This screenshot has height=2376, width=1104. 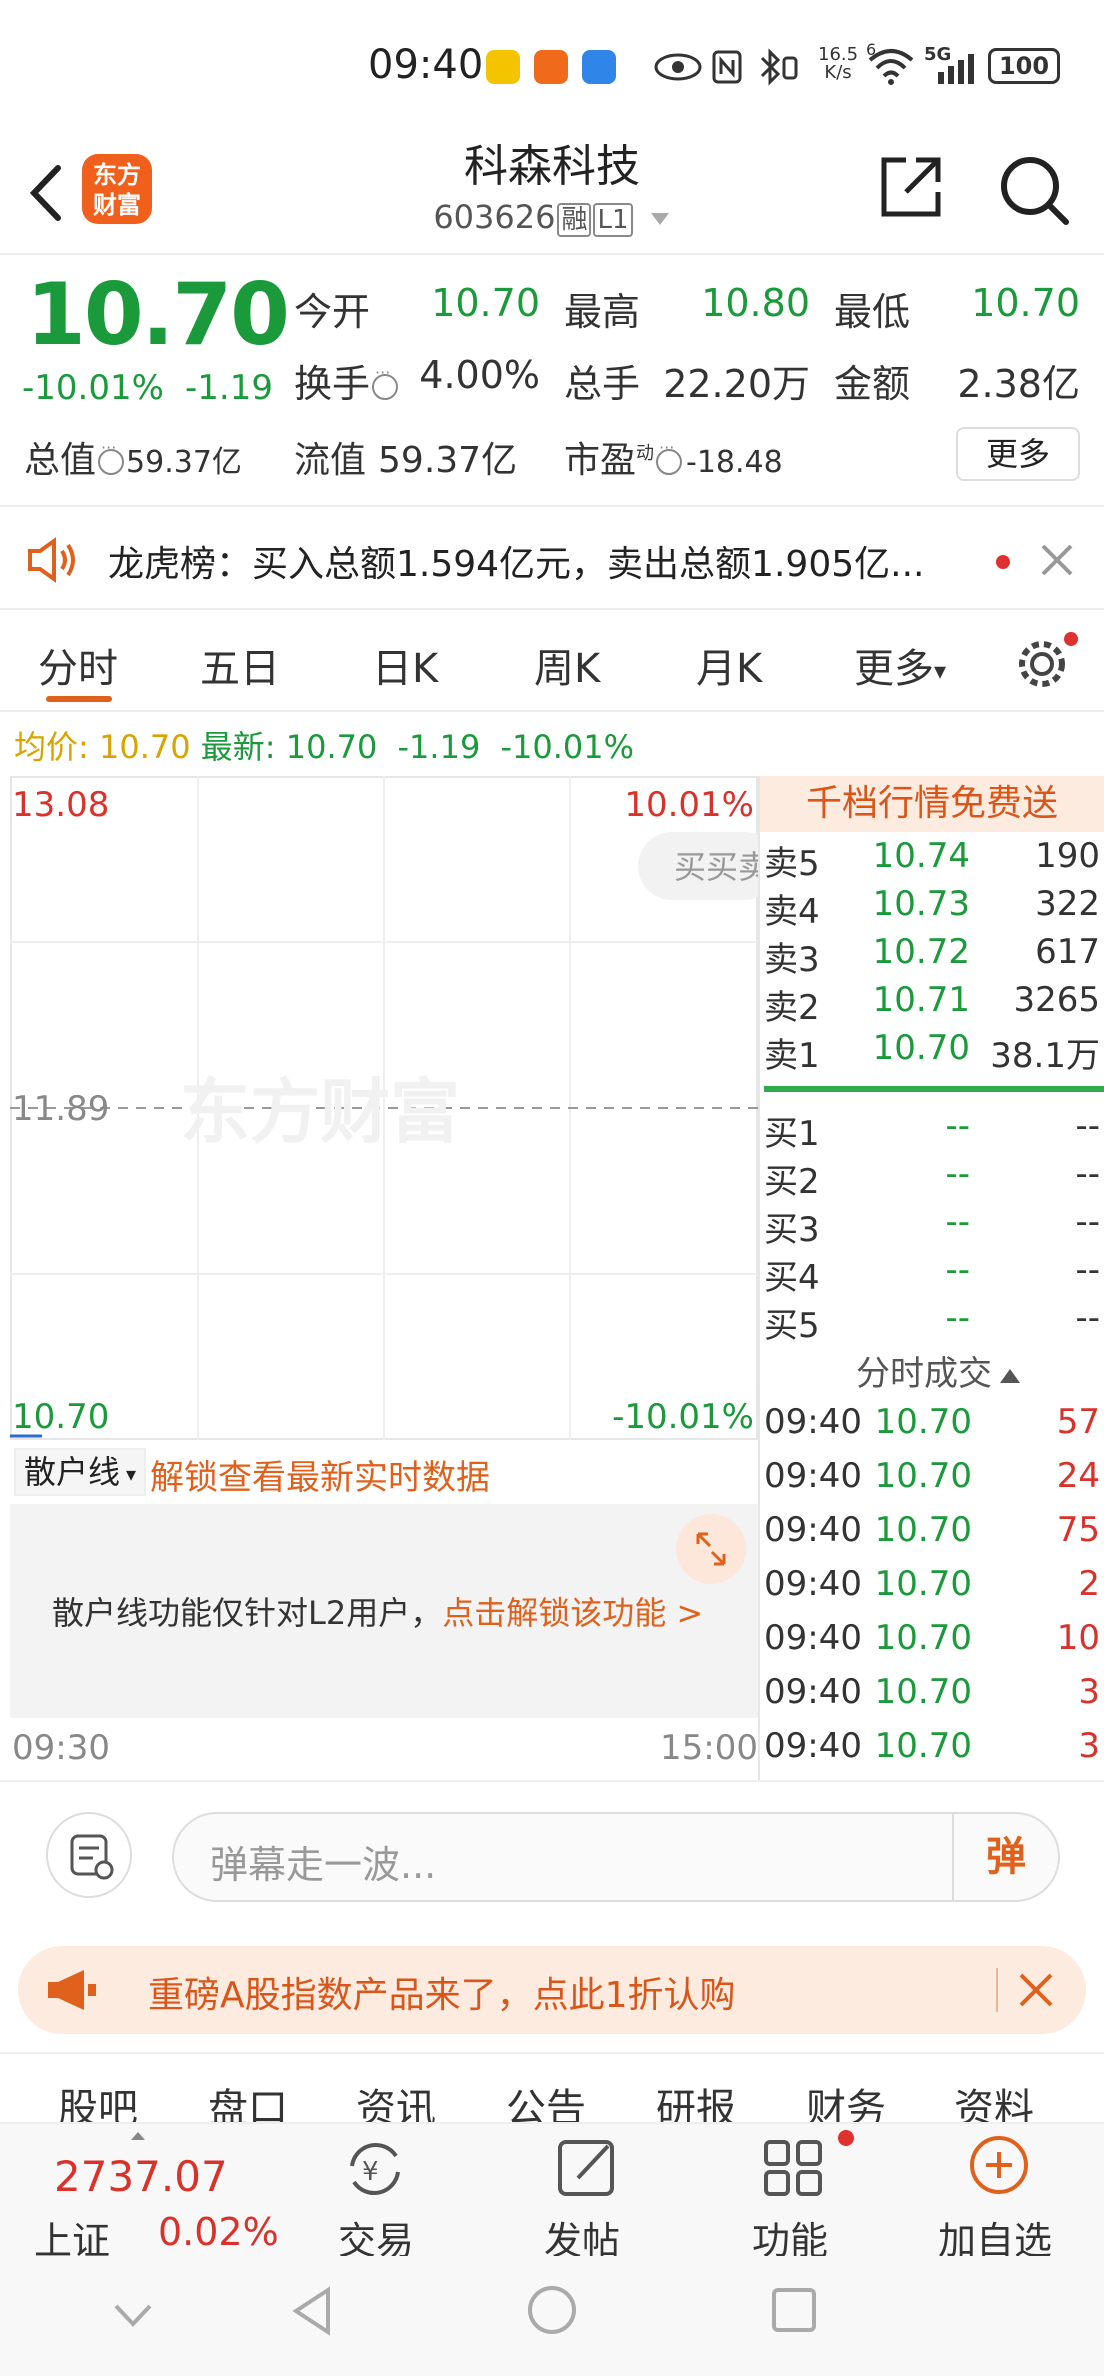 What do you see at coordinates (567, 665) in the screenshot?
I see `tab-weekly-k: 周K` at bounding box center [567, 665].